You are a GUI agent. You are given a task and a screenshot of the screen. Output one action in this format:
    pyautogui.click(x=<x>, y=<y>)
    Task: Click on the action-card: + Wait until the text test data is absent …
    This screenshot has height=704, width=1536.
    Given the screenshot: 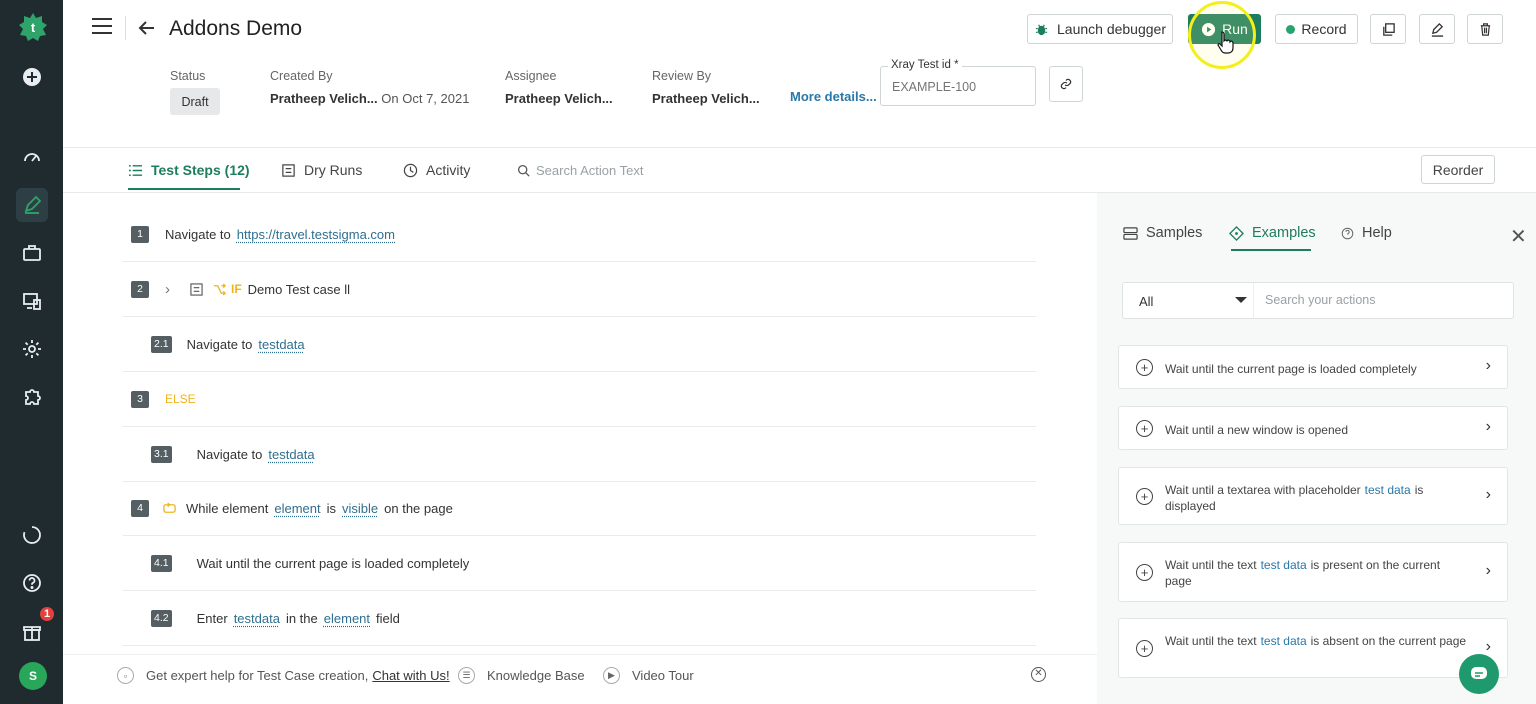 What is the action you would take?
    pyautogui.click(x=1313, y=648)
    